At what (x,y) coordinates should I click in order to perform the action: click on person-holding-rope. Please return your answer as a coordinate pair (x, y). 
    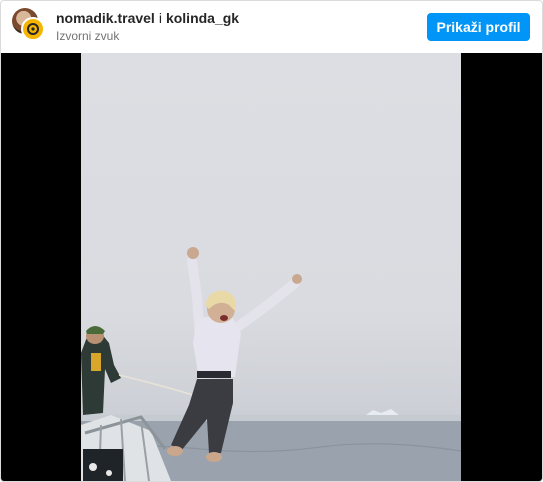
    Looking at the image, I should click on (101, 370).